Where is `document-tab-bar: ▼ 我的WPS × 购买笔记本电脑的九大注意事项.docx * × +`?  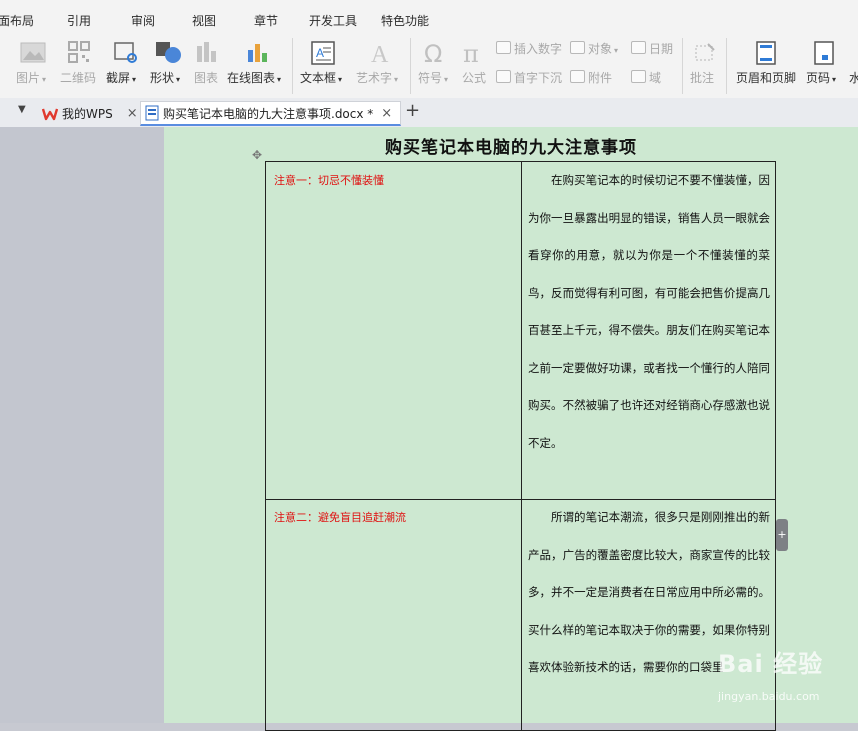 document-tab-bar: ▼ 我的WPS × 购买笔记本电脑的九大注意事项.docx * × + is located at coordinates (429, 113).